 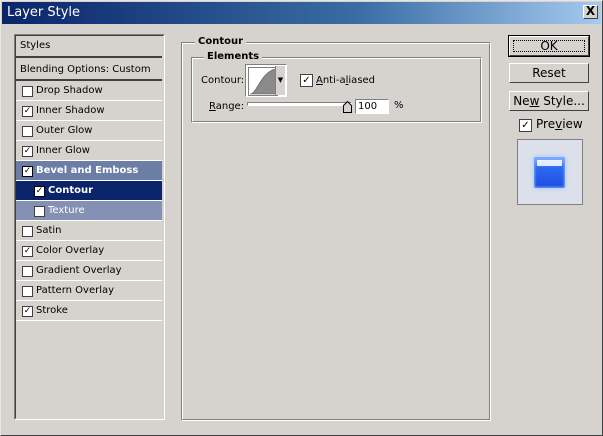 I want to click on style-item-gradient-overlay: Gradient Overlay, so click(x=89, y=271).